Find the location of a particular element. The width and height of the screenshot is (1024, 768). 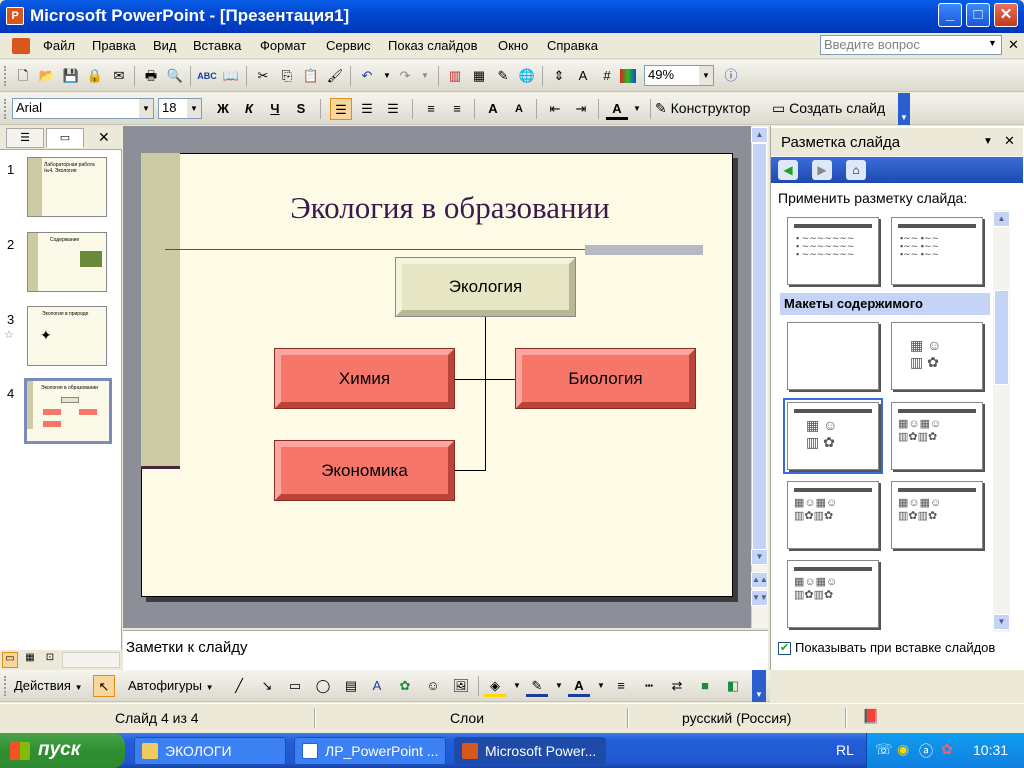

task-pane-close-icon: ✕ is located at coordinates (1009, 141).